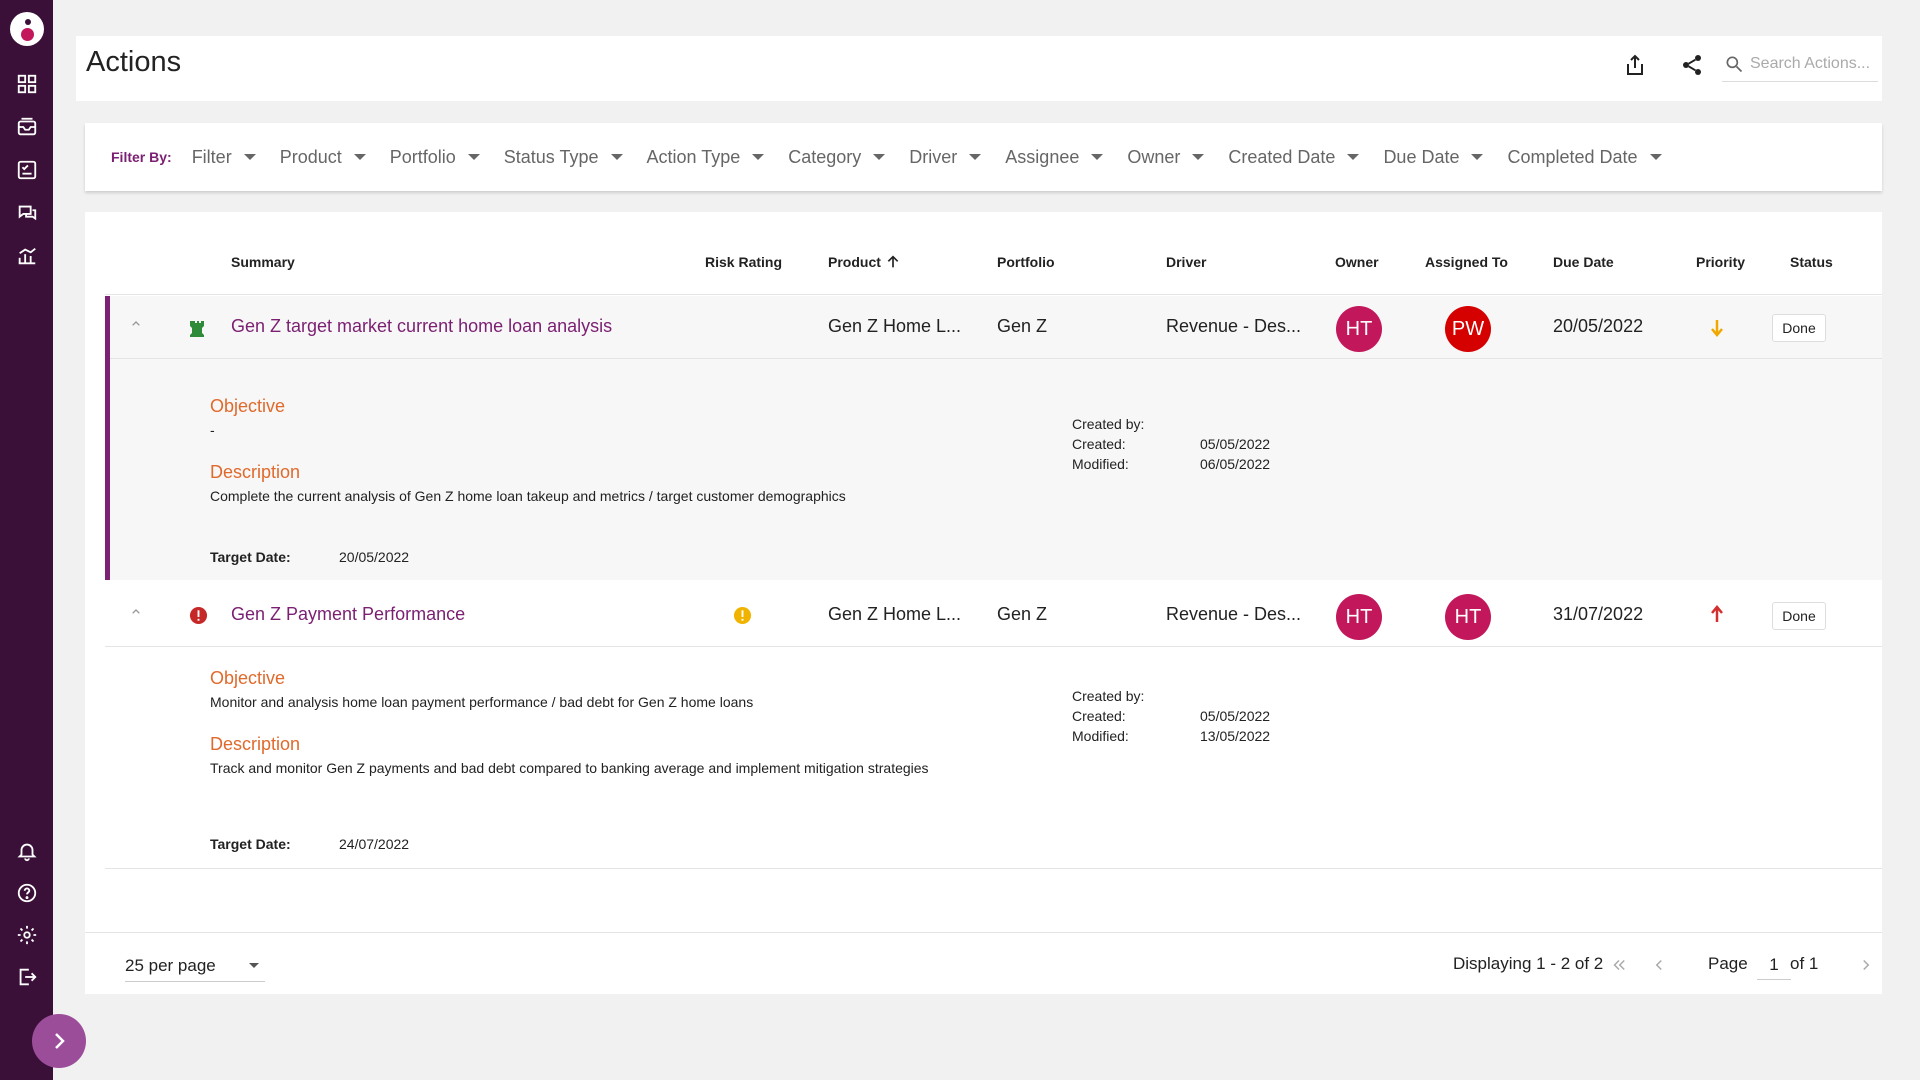 The image size is (1920, 1080). I want to click on task-icon, so click(27, 170).